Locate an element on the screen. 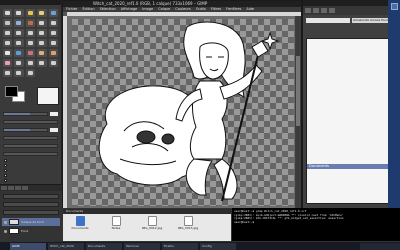 This screenshot has height=250, width=400. zoom-tool-icon is located at coordinates (53, 23).